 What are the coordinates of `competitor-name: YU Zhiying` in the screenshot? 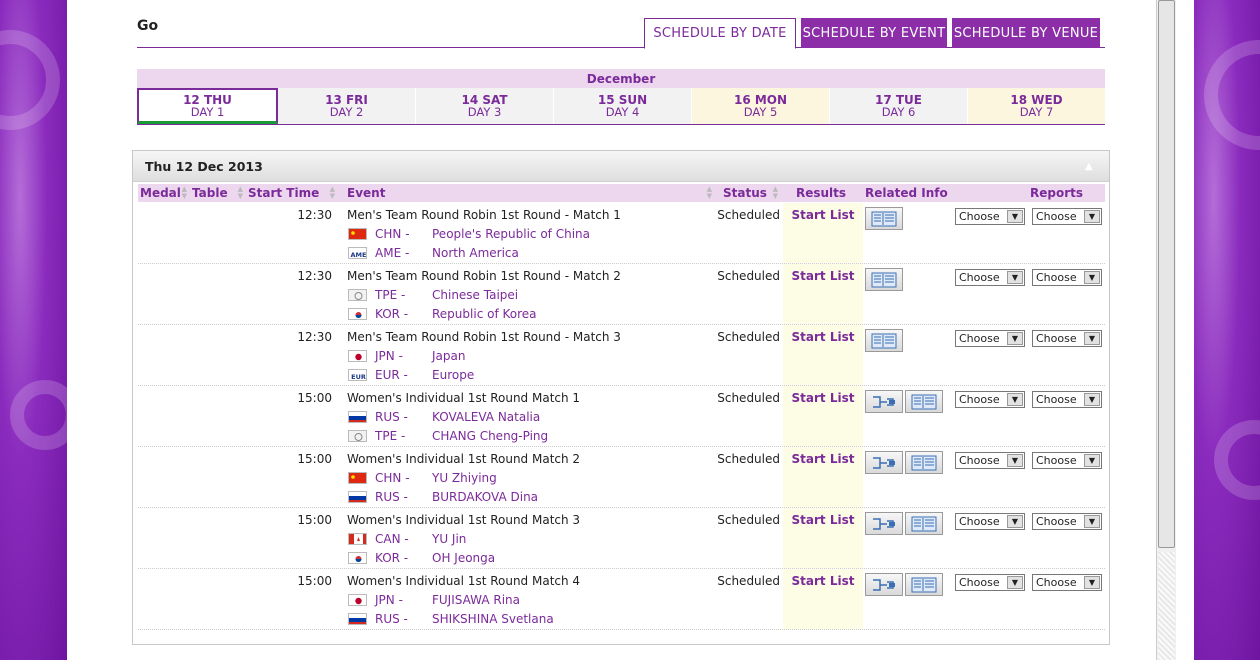 It's located at (464, 478).